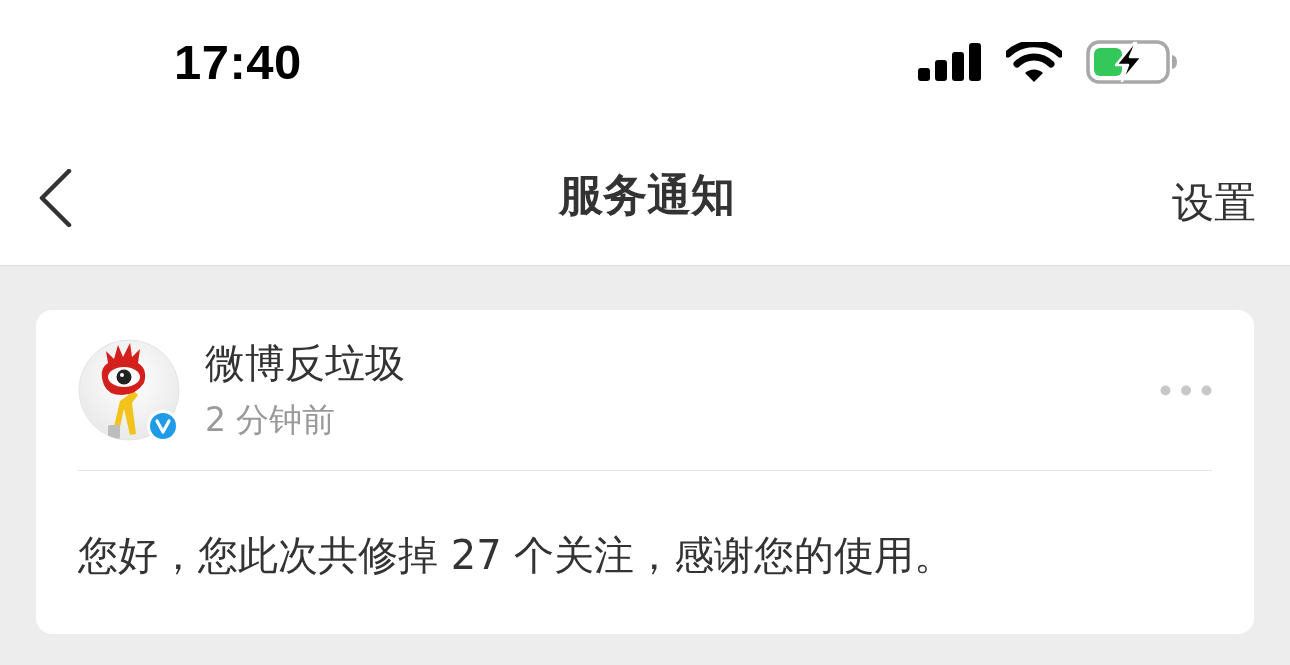 This screenshot has width=1290, height=665. Describe the element at coordinates (1034, 62) in the screenshot. I see `wifi-icon` at that location.